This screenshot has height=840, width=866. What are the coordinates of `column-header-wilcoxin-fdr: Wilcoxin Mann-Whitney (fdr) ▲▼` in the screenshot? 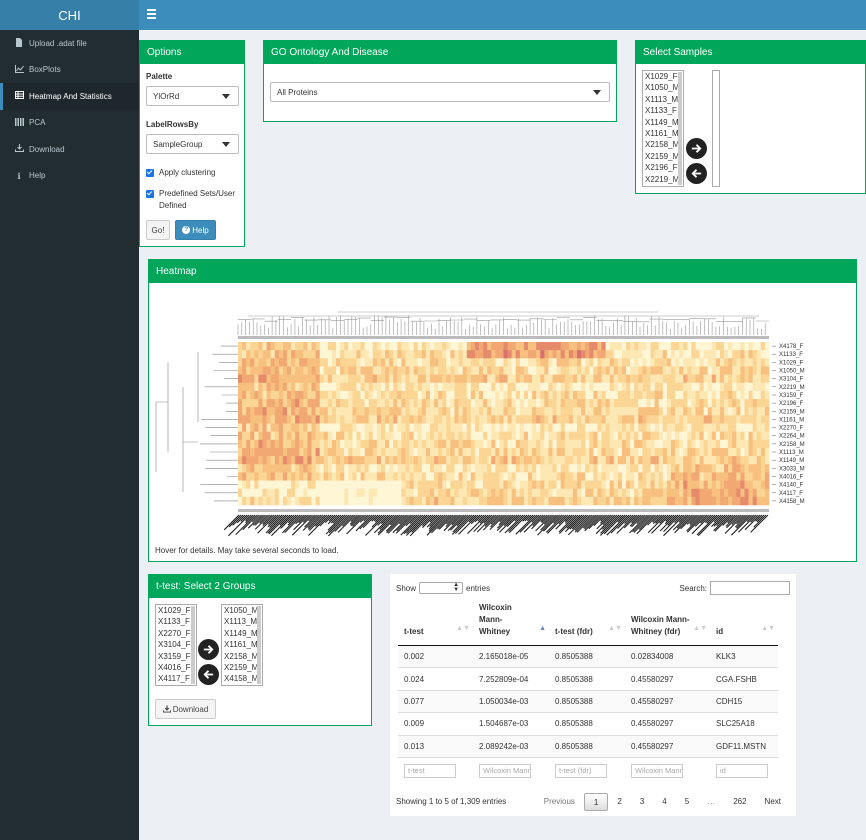 It's located at (667, 624).